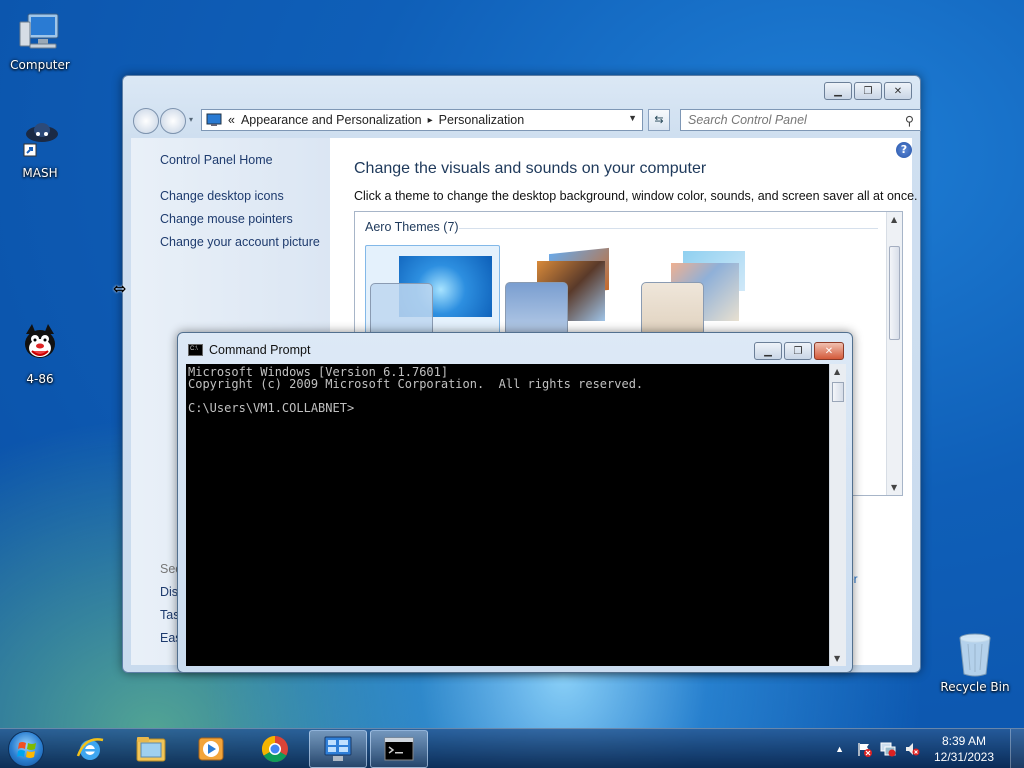 The width and height of the screenshot is (1024, 768). What do you see at coordinates (173, 121) in the screenshot?
I see `forward-button` at bounding box center [173, 121].